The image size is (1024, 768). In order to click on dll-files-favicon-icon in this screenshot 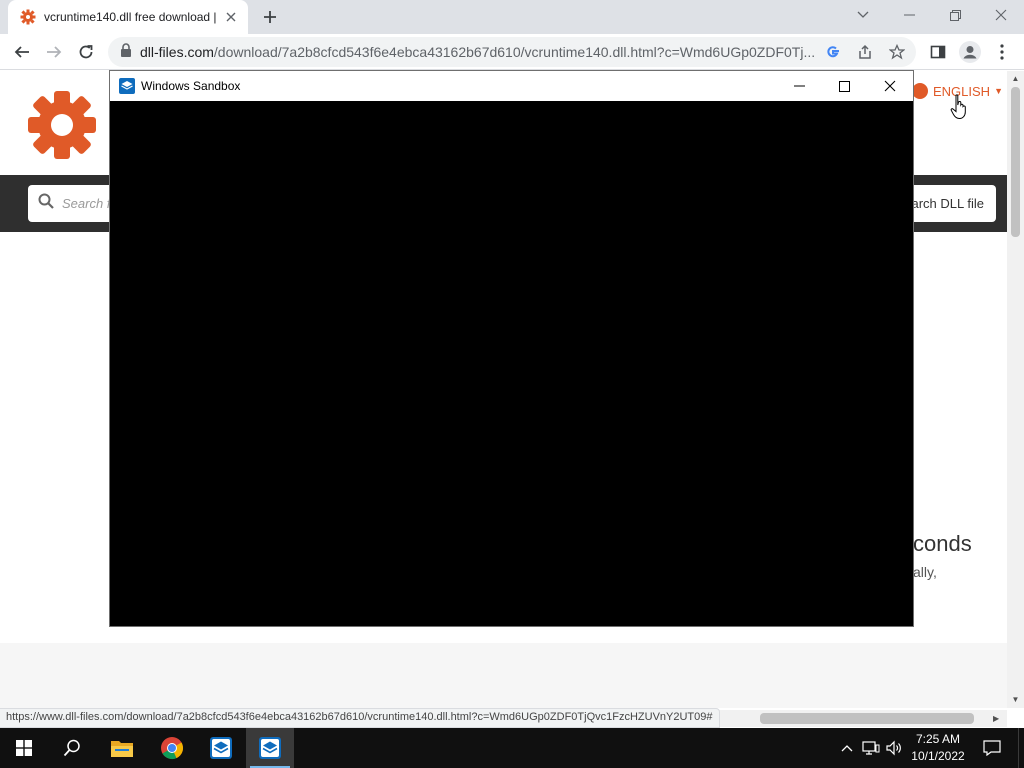, I will do `click(28, 17)`.